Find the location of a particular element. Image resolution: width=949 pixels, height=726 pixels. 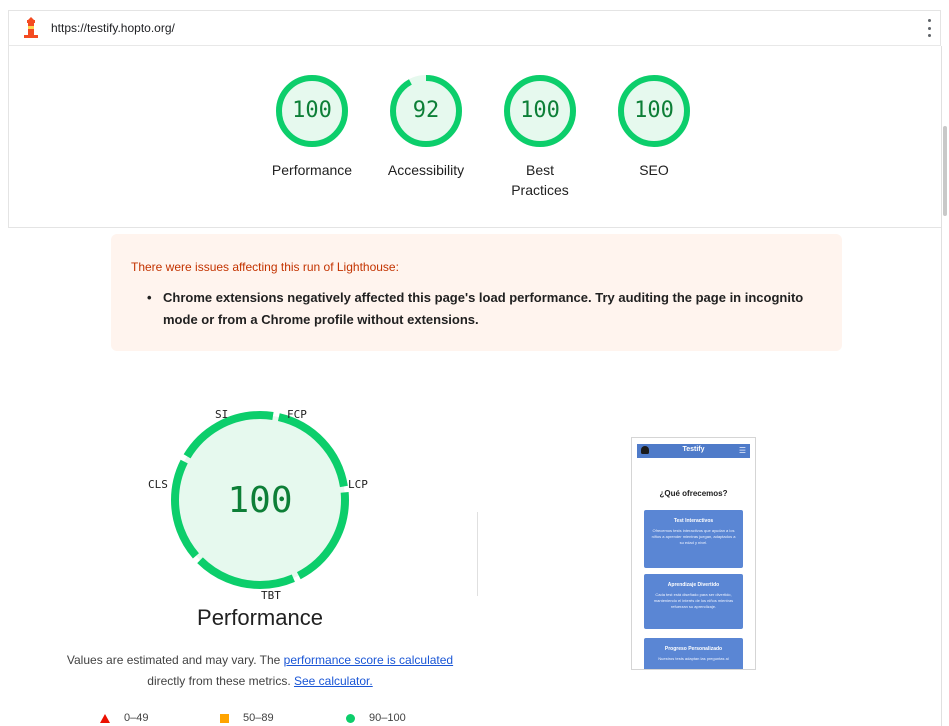

performance-score: 100 is located at coordinates (260, 500).